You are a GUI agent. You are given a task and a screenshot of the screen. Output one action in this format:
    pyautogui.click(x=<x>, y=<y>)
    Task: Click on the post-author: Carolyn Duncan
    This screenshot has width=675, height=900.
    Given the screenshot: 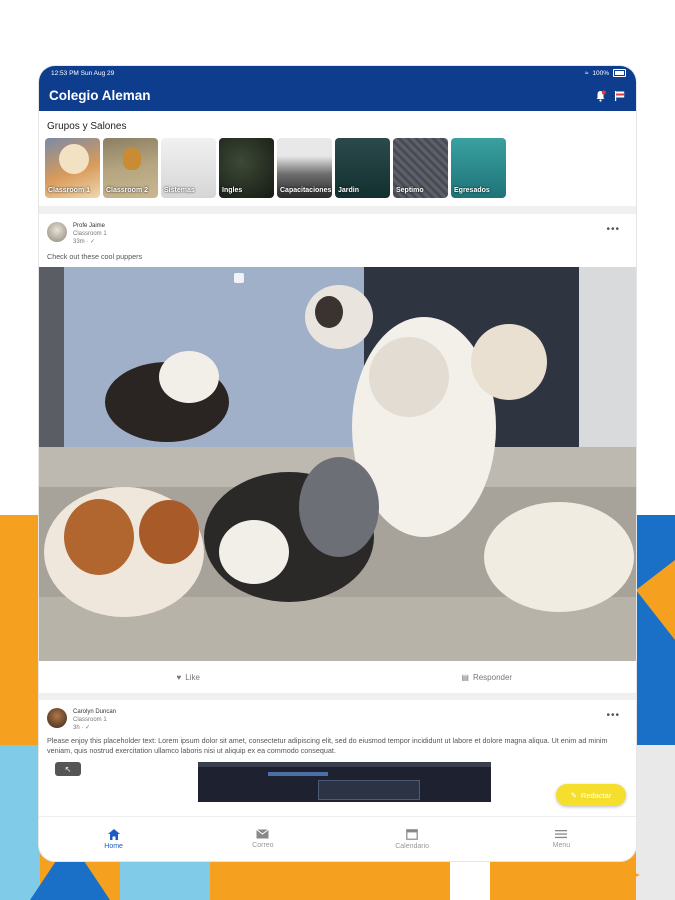 What is the action you would take?
    pyautogui.click(x=94, y=712)
    